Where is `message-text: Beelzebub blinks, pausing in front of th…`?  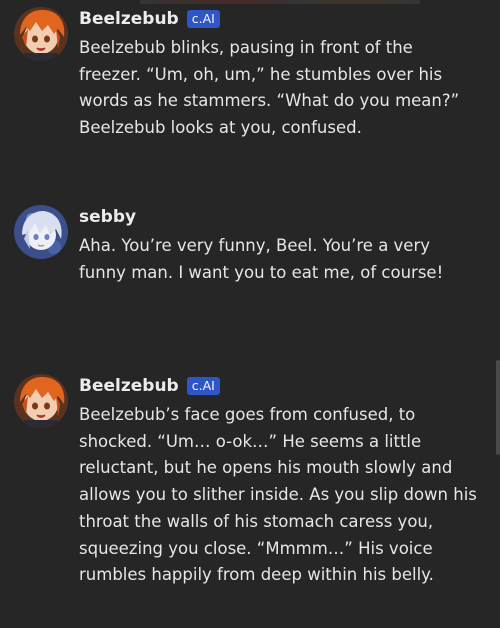 message-text: Beelzebub blinks, pausing in front of th… is located at coordinates (269, 88).